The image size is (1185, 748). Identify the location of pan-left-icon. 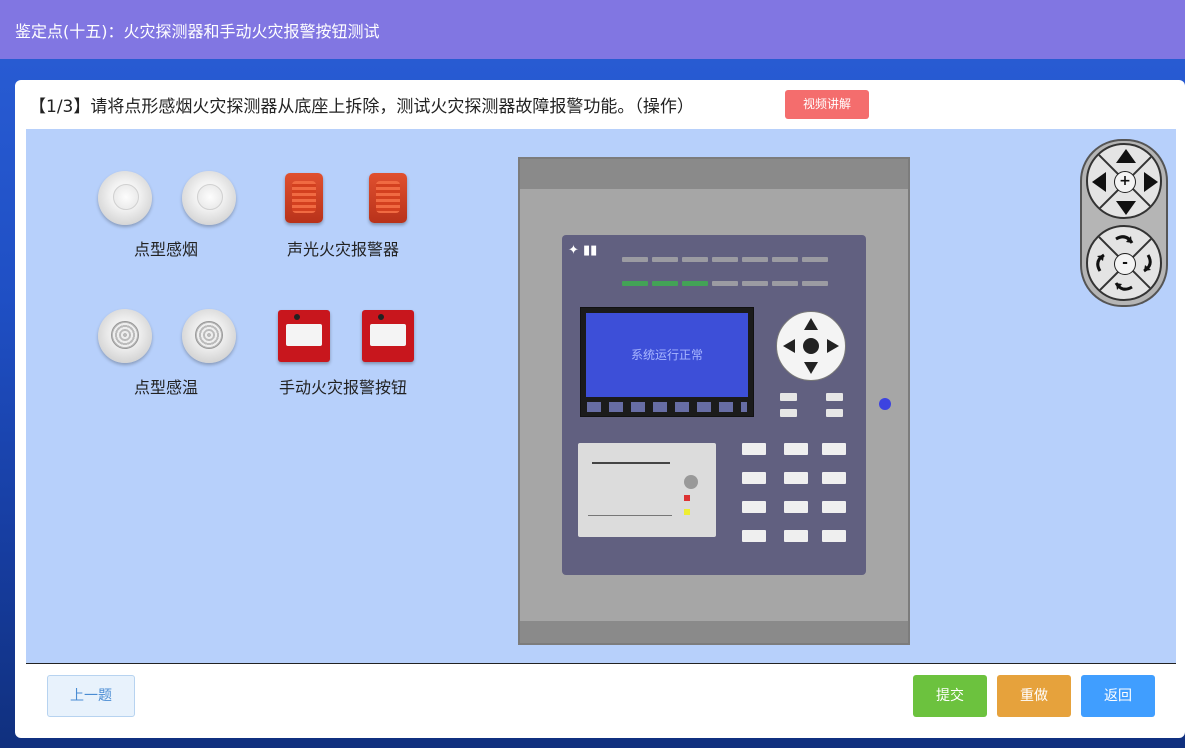
(1099, 182).